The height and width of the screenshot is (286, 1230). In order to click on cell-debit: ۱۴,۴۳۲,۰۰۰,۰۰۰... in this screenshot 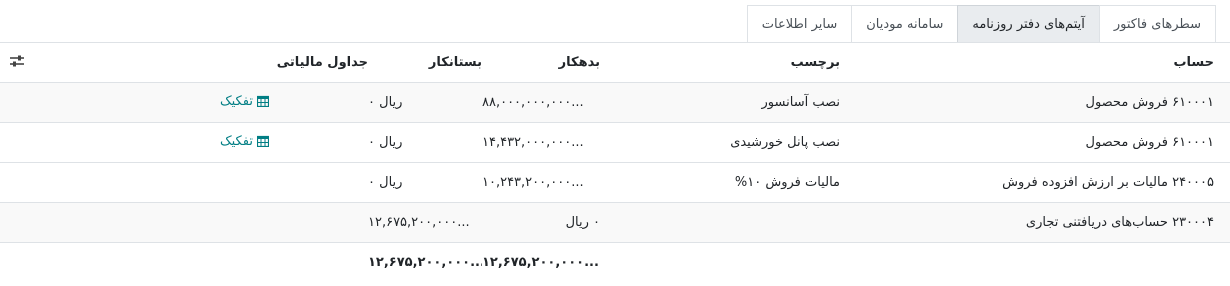, I will do `click(541, 143)`.